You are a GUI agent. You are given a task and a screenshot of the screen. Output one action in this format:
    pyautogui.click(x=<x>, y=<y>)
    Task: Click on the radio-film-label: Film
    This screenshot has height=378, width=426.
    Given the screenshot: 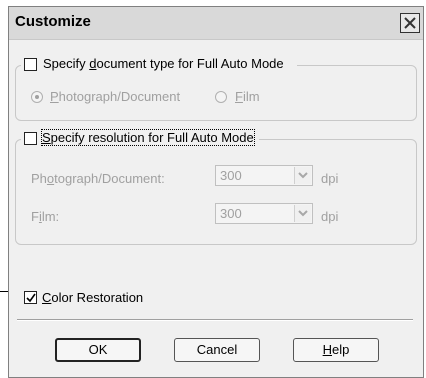 What is the action you would take?
    pyautogui.click(x=247, y=96)
    